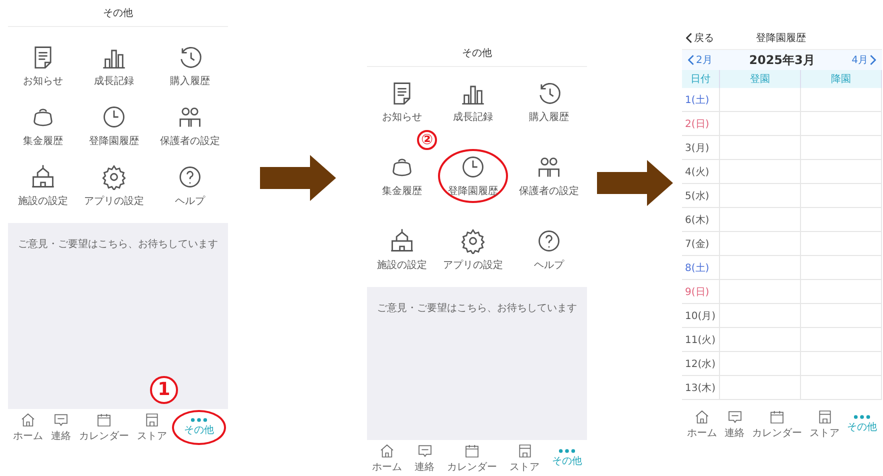  What do you see at coordinates (701, 244) in the screenshot?
I see `date-cell: 7(金)` at bounding box center [701, 244].